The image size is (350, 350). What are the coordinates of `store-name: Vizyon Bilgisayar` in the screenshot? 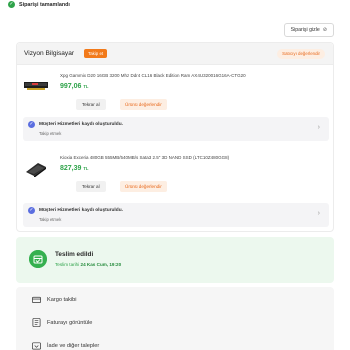 It's located at (49, 53).